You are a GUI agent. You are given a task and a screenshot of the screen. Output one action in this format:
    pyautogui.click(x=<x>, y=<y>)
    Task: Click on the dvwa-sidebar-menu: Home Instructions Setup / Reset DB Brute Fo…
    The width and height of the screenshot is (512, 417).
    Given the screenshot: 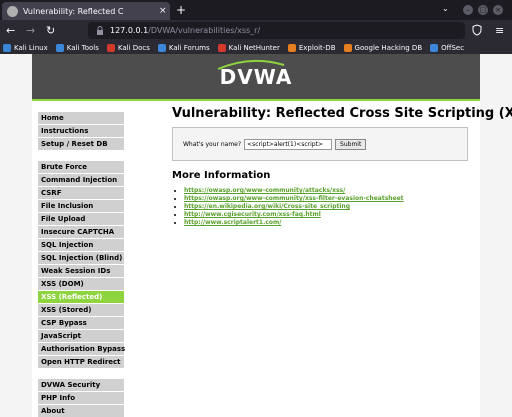 What is the action you would take?
    pyautogui.click(x=81, y=264)
    